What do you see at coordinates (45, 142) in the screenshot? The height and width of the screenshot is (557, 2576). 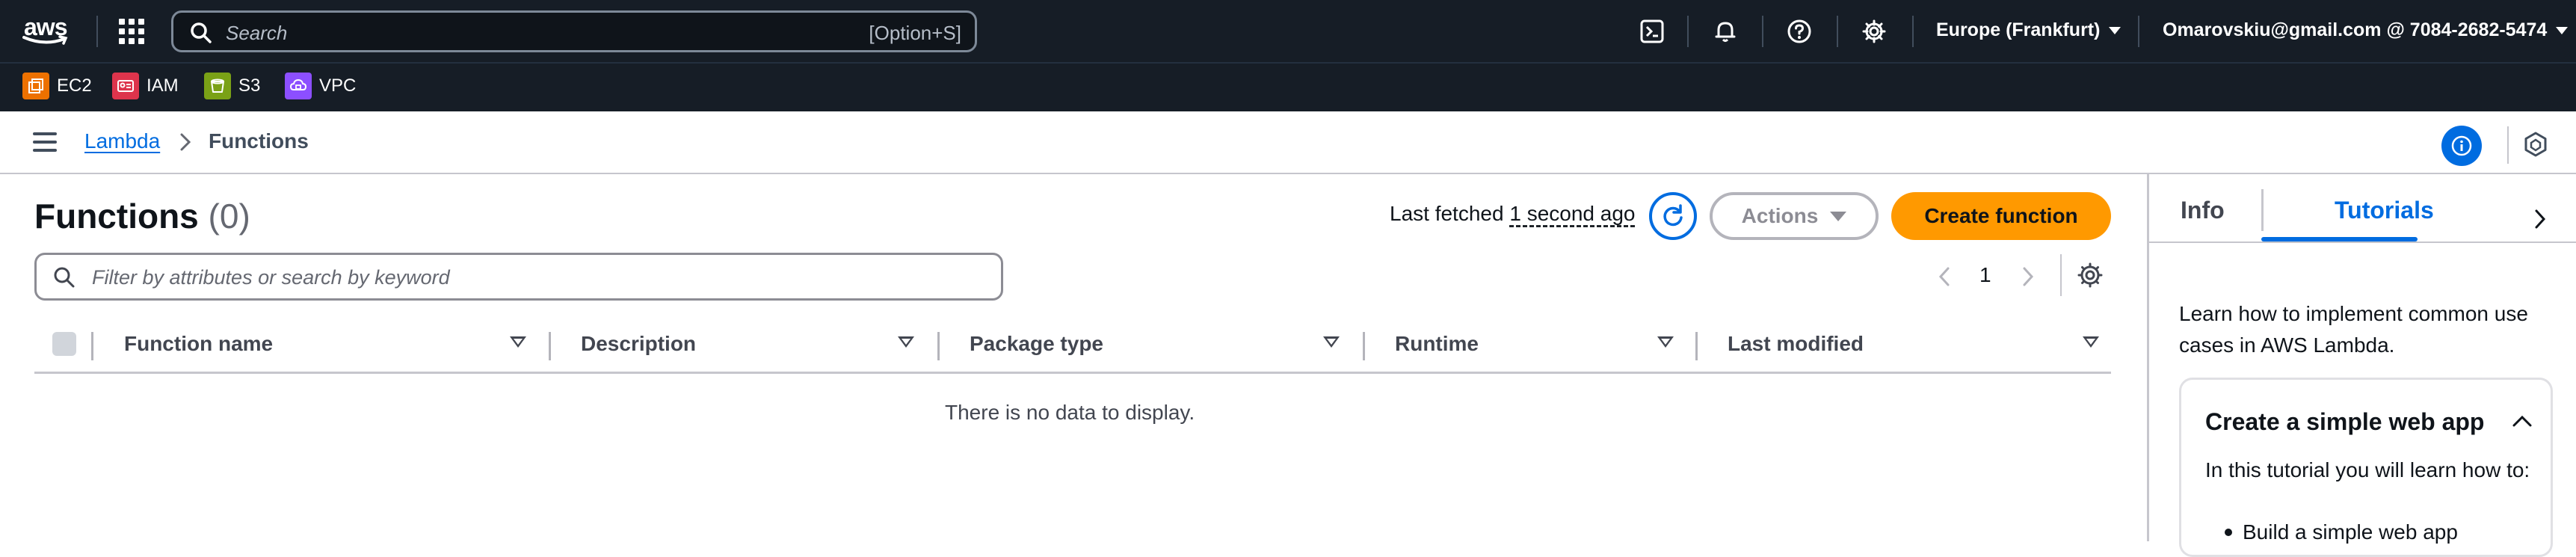 I see `menu-icon` at bounding box center [45, 142].